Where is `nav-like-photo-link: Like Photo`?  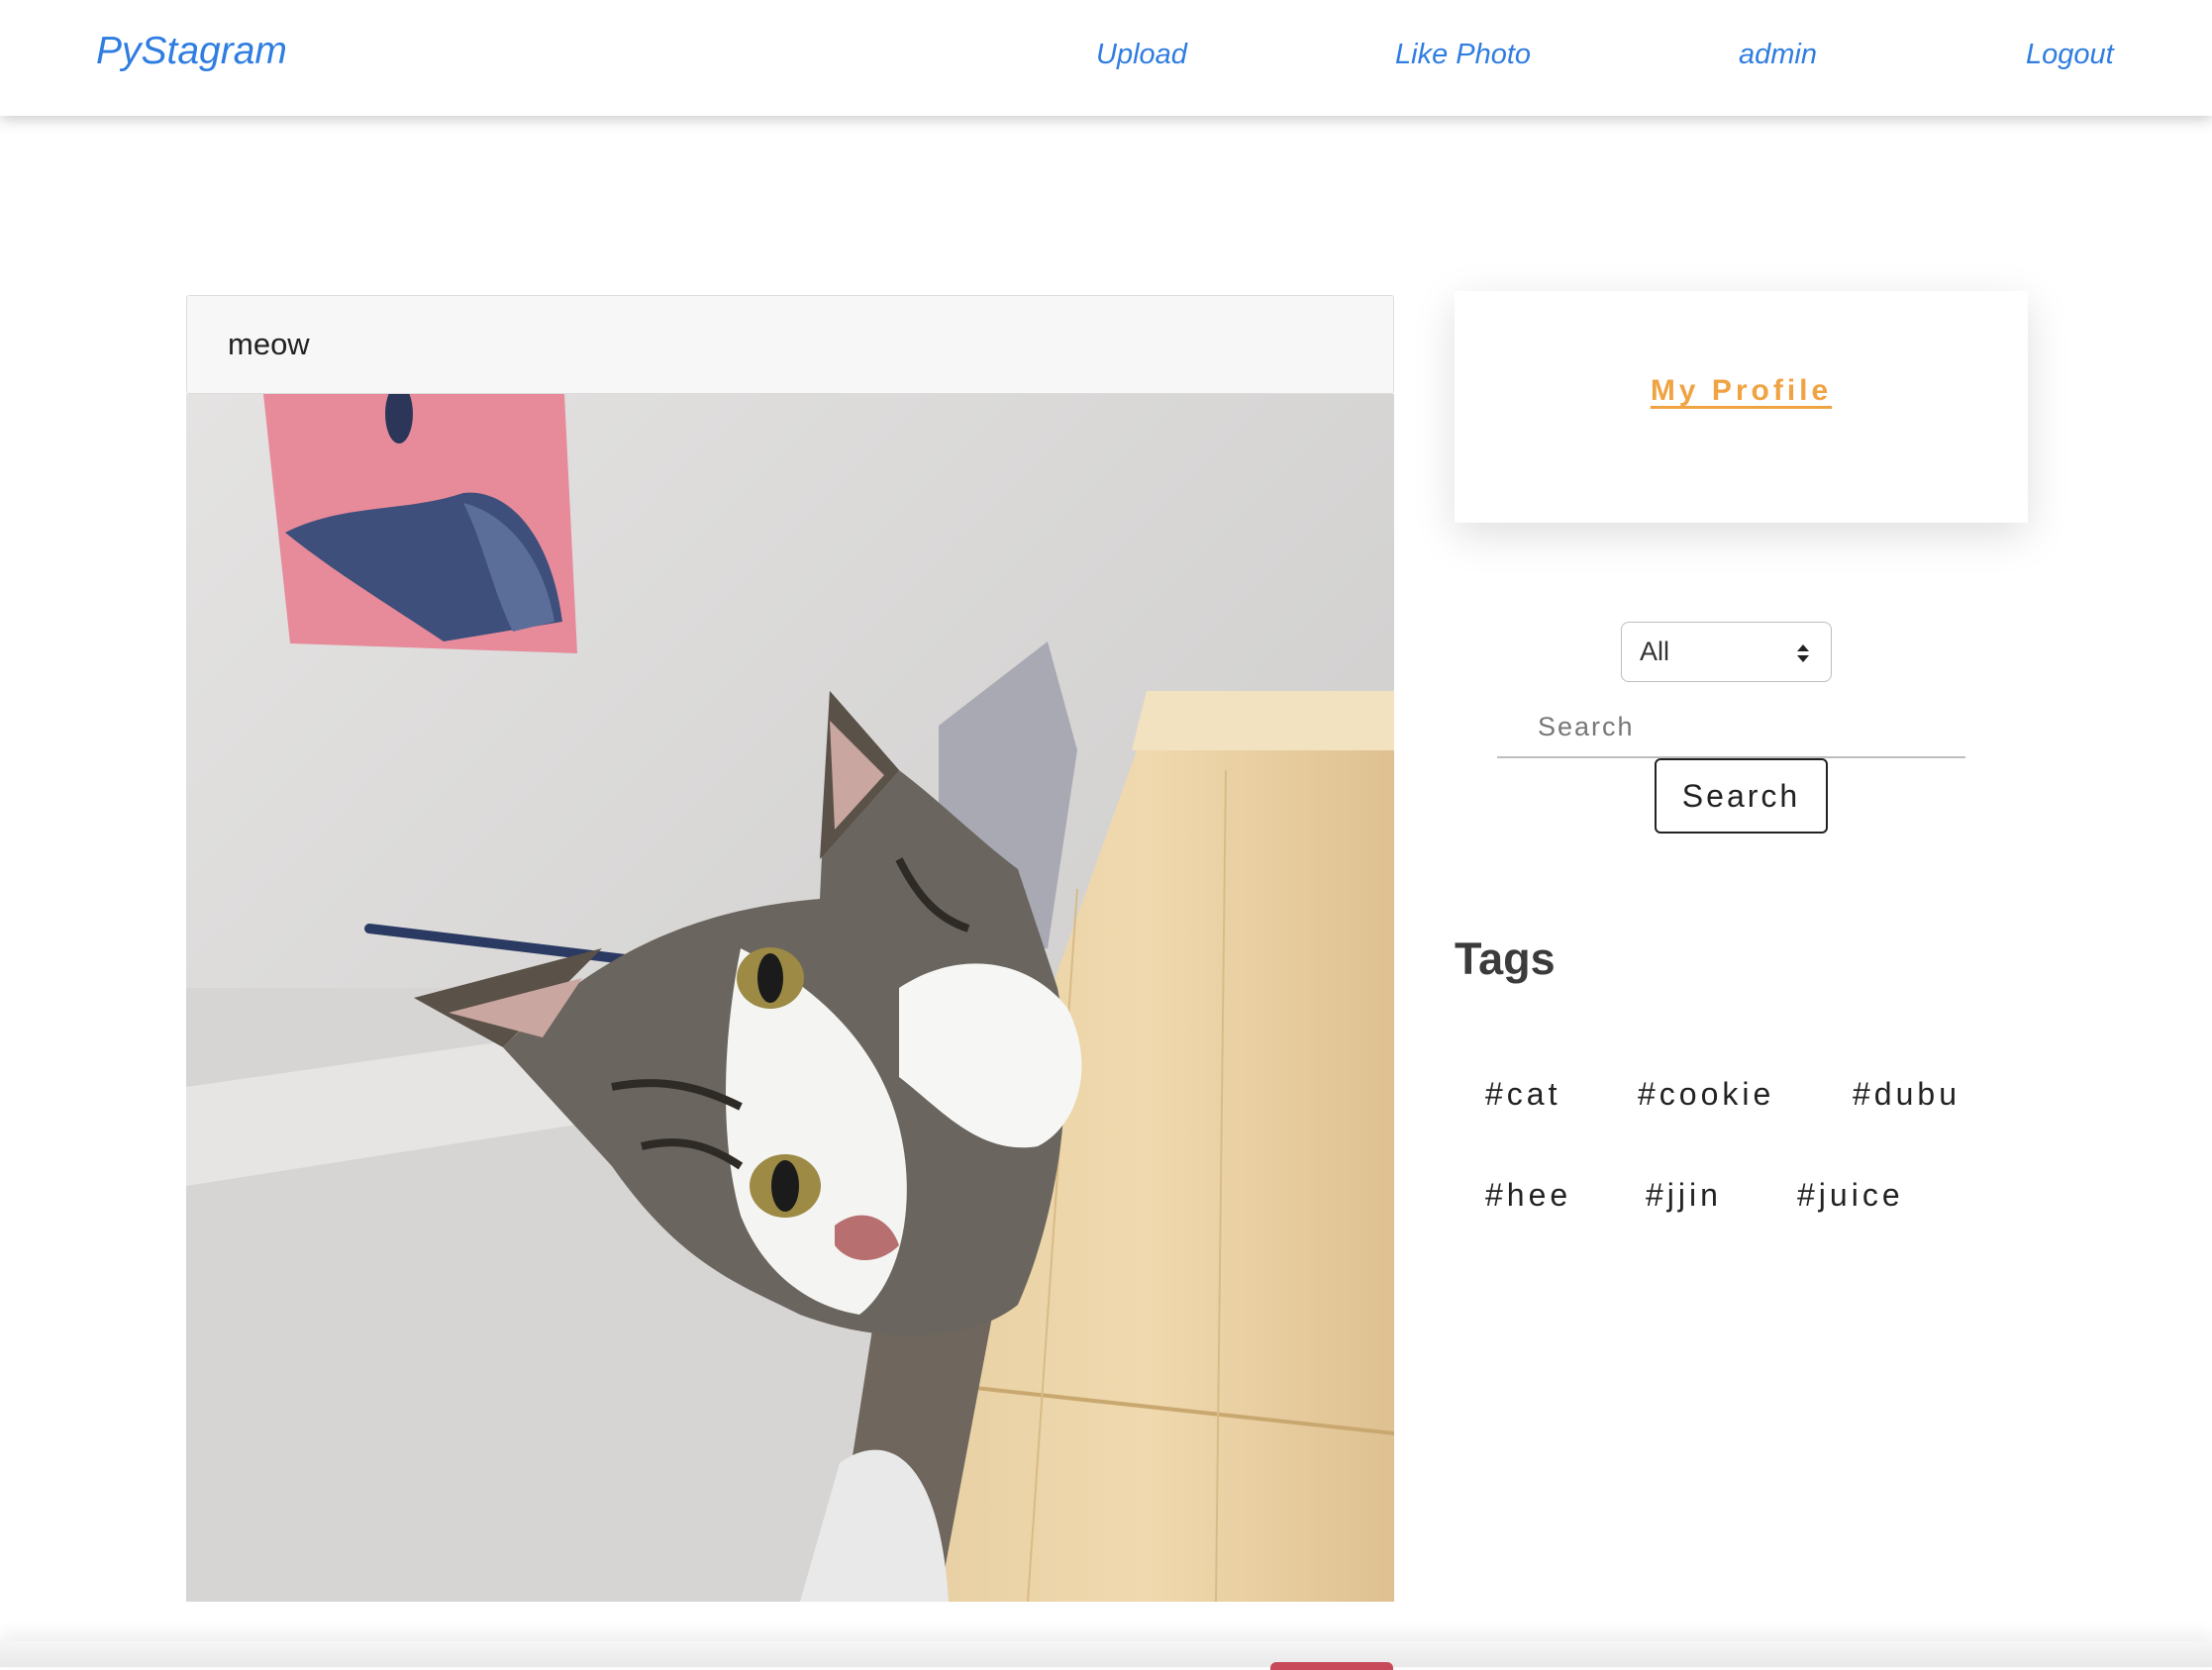 nav-like-photo-link: Like Photo is located at coordinates (1463, 55).